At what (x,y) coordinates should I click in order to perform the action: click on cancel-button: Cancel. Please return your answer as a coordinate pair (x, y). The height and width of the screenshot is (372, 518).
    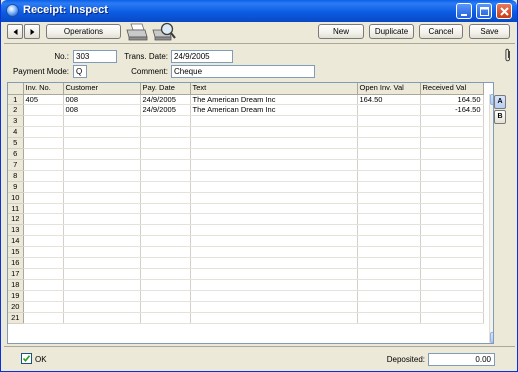
    Looking at the image, I should click on (441, 31).